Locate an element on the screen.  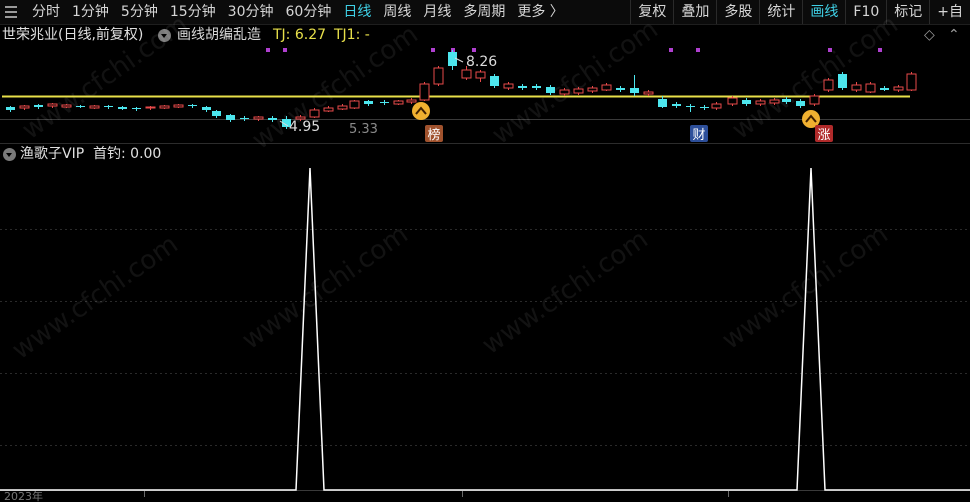
time-axis is located at coordinates (436, 494).